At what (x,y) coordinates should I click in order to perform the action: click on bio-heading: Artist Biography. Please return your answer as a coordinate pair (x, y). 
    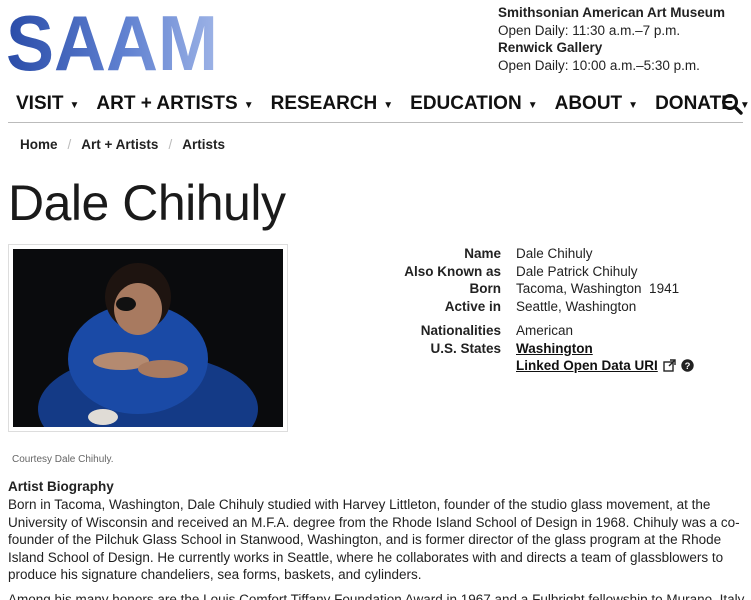
    Looking at the image, I should click on (61, 486).